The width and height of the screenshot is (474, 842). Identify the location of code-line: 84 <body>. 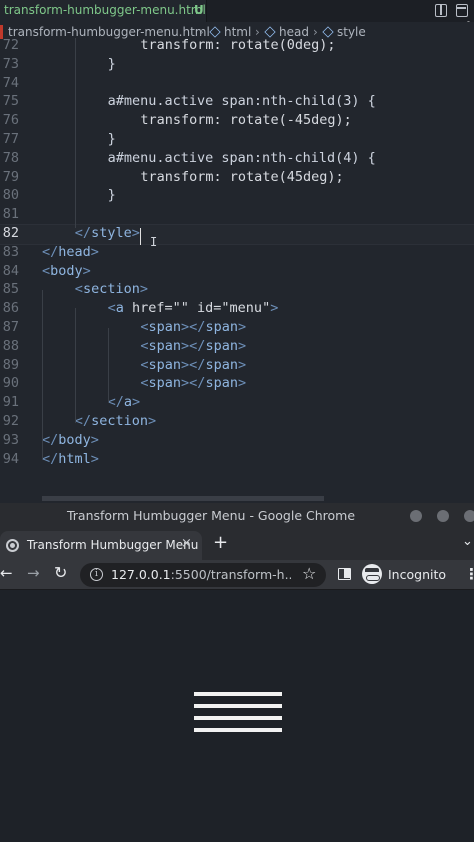
(237, 272).